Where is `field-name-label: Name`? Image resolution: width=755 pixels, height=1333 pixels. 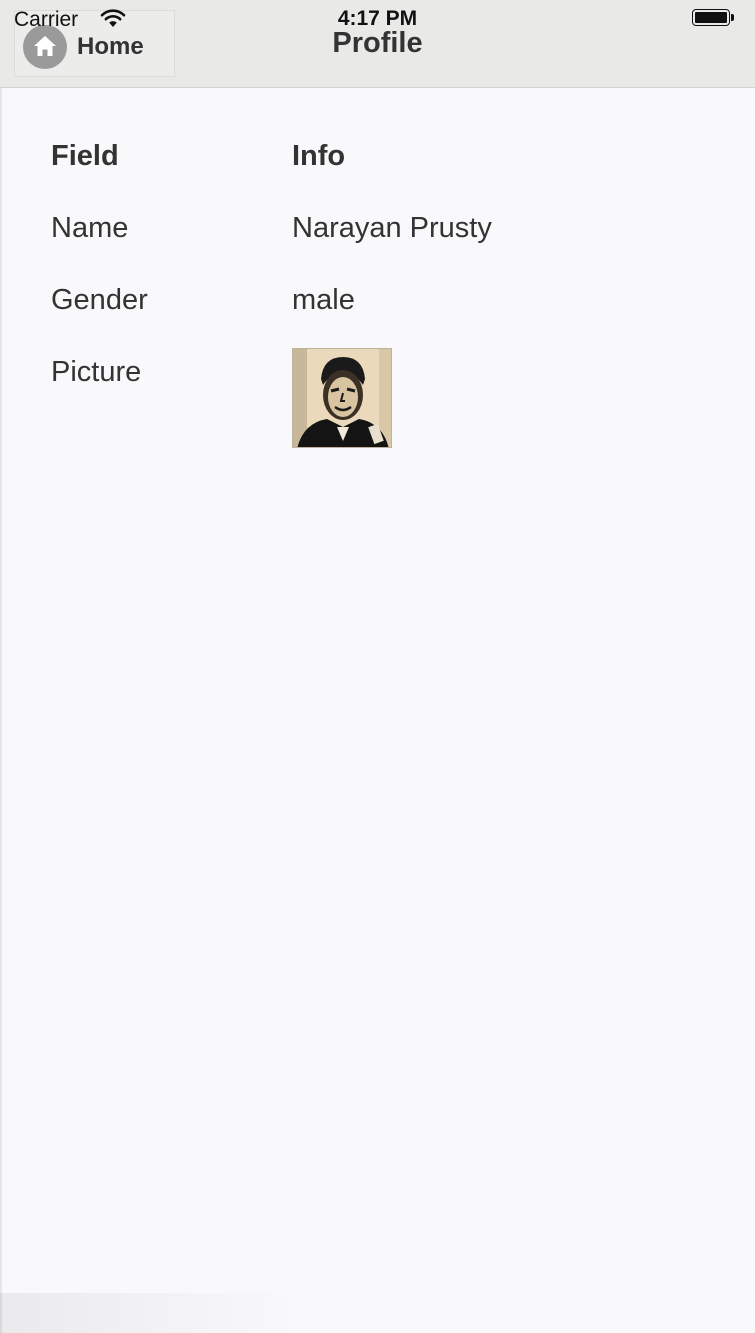
field-name-label: Name is located at coordinates (90, 228).